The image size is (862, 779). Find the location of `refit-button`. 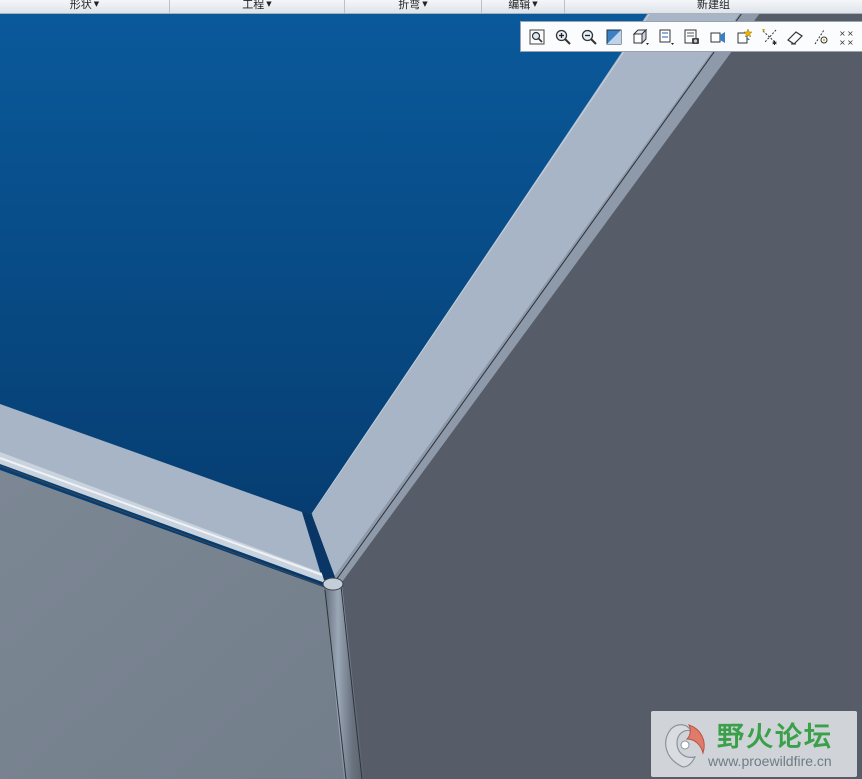

refit-button is located at coordinates (537, 37).